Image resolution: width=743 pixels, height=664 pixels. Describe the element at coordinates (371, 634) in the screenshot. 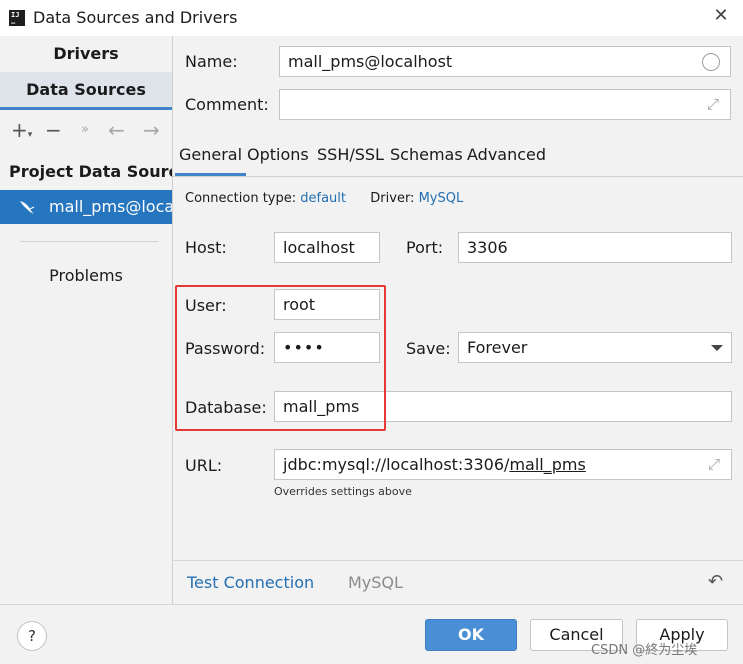

I see `dialog-footer: ? OK Cancel Apply CSDN @終为尘埃` at that location.